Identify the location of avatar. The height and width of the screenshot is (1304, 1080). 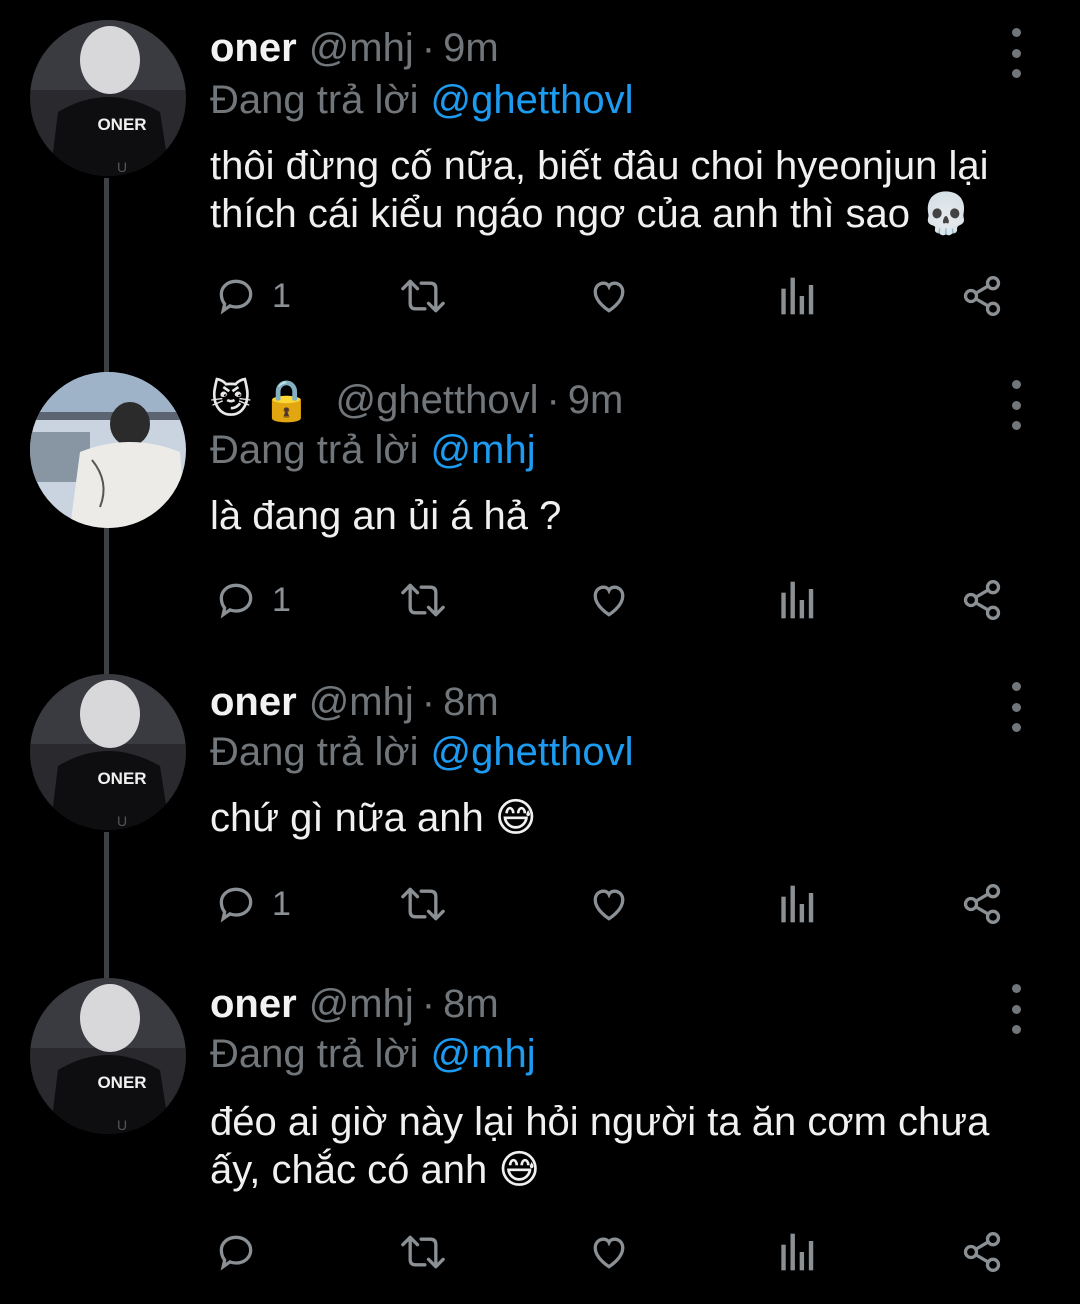
(108, 450).